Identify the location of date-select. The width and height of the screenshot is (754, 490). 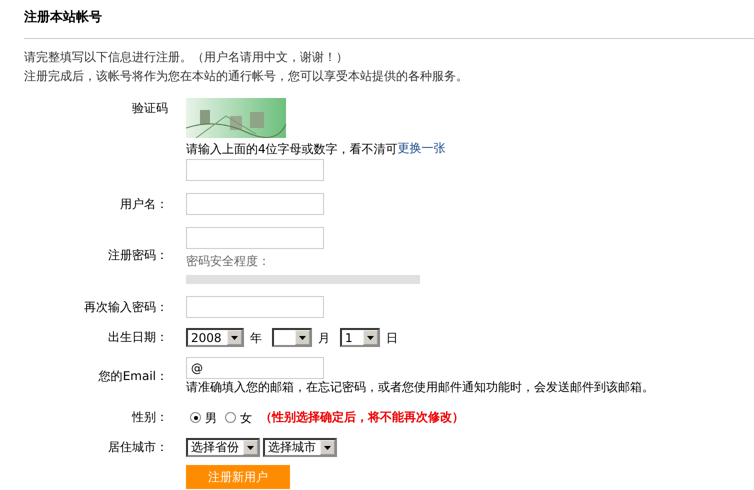
(292, 337).